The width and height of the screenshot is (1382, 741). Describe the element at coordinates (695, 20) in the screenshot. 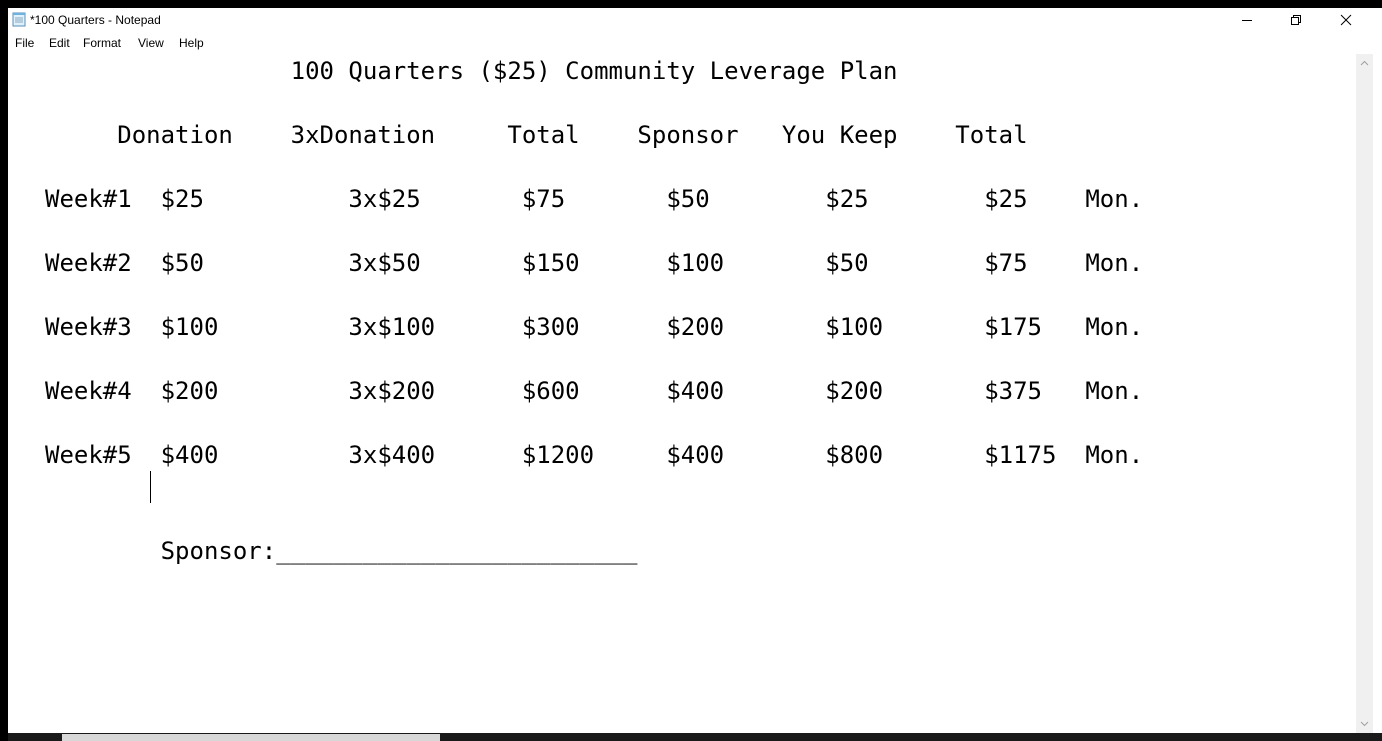

I see `title-bar: *100 Quarters - Notepad` at that location.